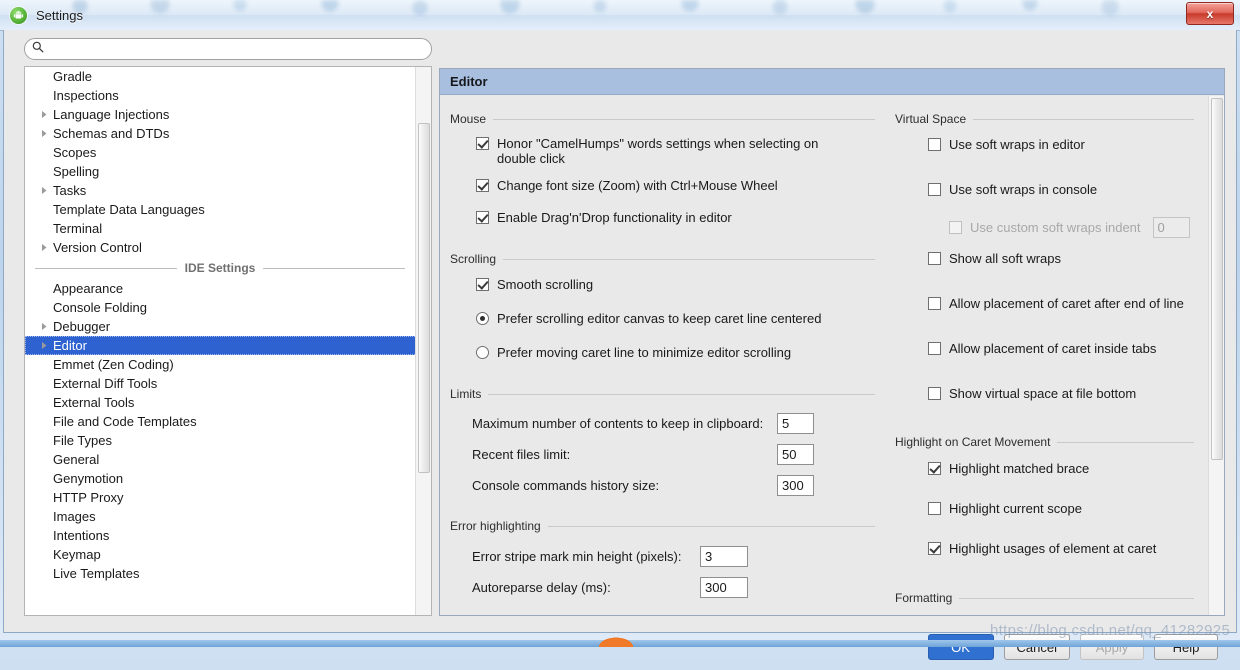  I want to click on checkbox-caret-inside-tabs, so click(934, 348).